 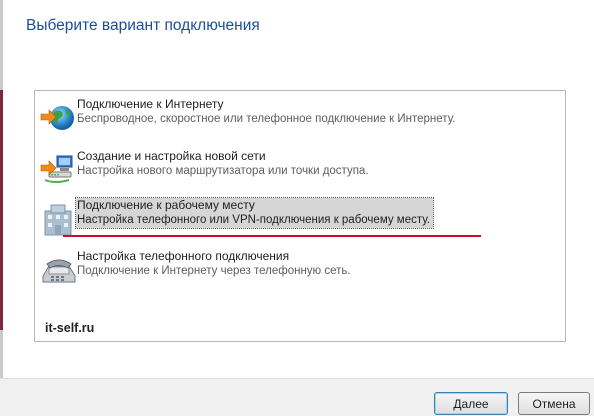 What do you see at coordinates (183, 256) in the screenshot?
I see `option-title: Настройка телефонного подключения` at bounding box center [183, 256].